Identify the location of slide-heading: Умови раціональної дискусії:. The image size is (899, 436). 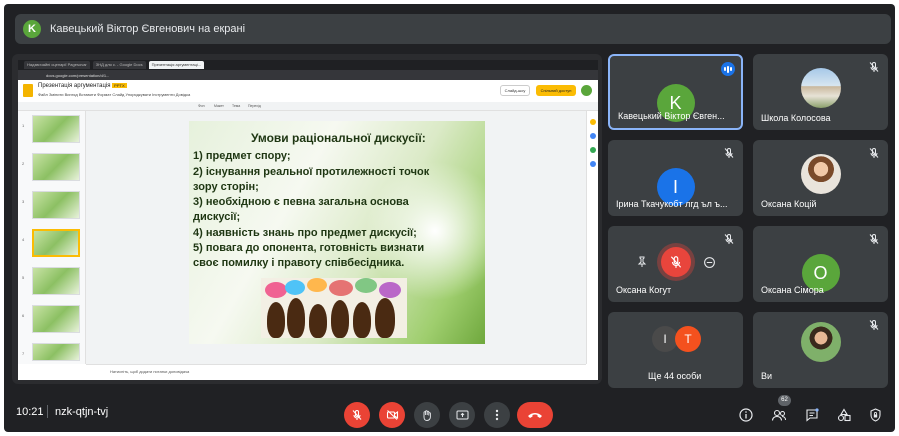
(338, 138).